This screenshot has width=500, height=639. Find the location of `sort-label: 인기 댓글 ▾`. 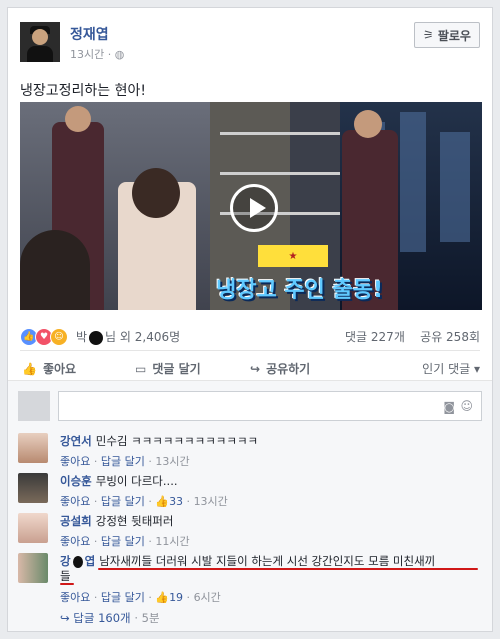

sort-label: 인기 댓글 ▾ is located at coordinates (451, 369).